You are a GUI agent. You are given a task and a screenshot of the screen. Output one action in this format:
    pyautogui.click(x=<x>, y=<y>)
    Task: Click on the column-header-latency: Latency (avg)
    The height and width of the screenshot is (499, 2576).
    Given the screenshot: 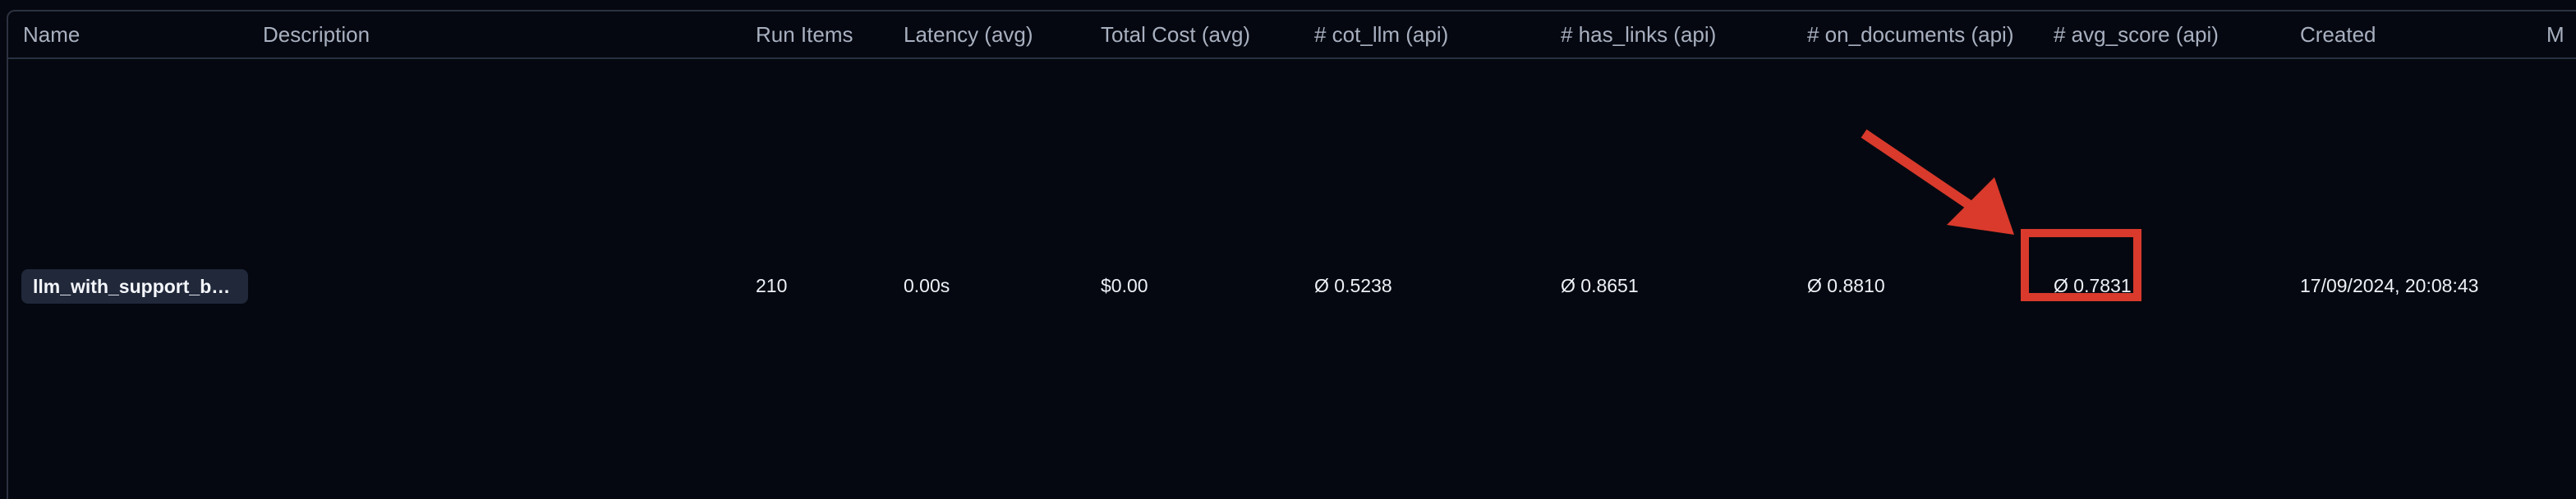 What is the action you would take?
    pyautogui.click(x=969, y=35)
    